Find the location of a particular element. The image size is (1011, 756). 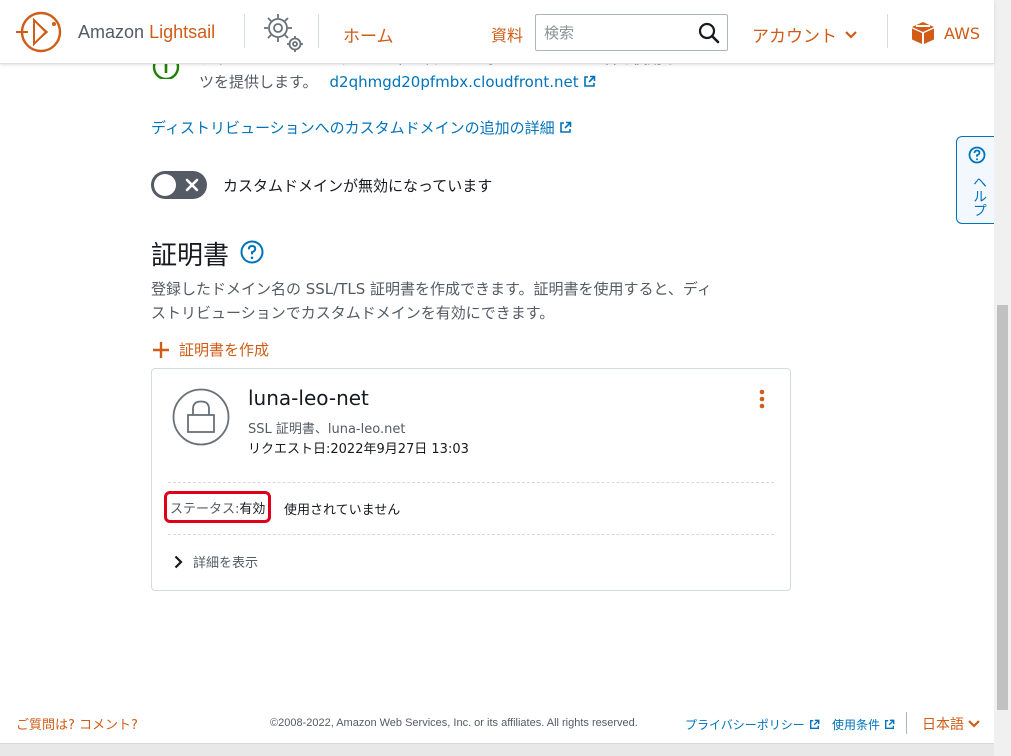

show-details-toggle: 詳細を表示 is located at coordinates (216, 561).